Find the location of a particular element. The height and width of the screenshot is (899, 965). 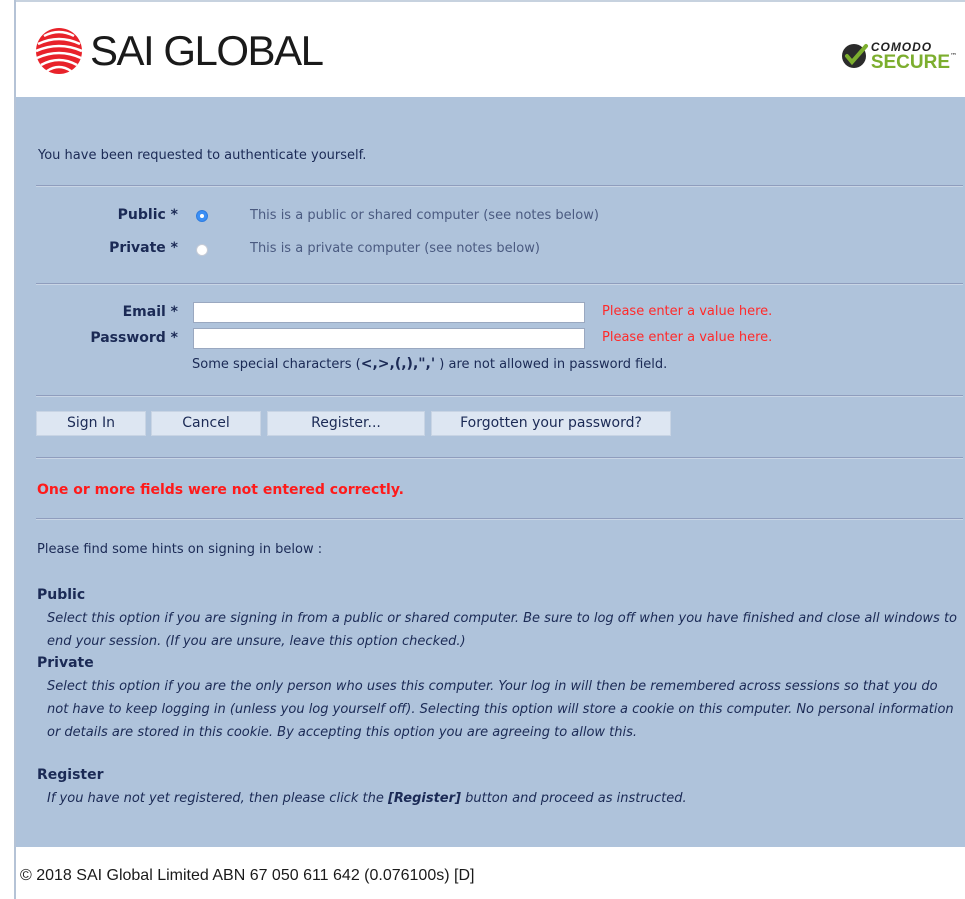

password-error: Please enter a value here. is located at coordinates (687, 337).